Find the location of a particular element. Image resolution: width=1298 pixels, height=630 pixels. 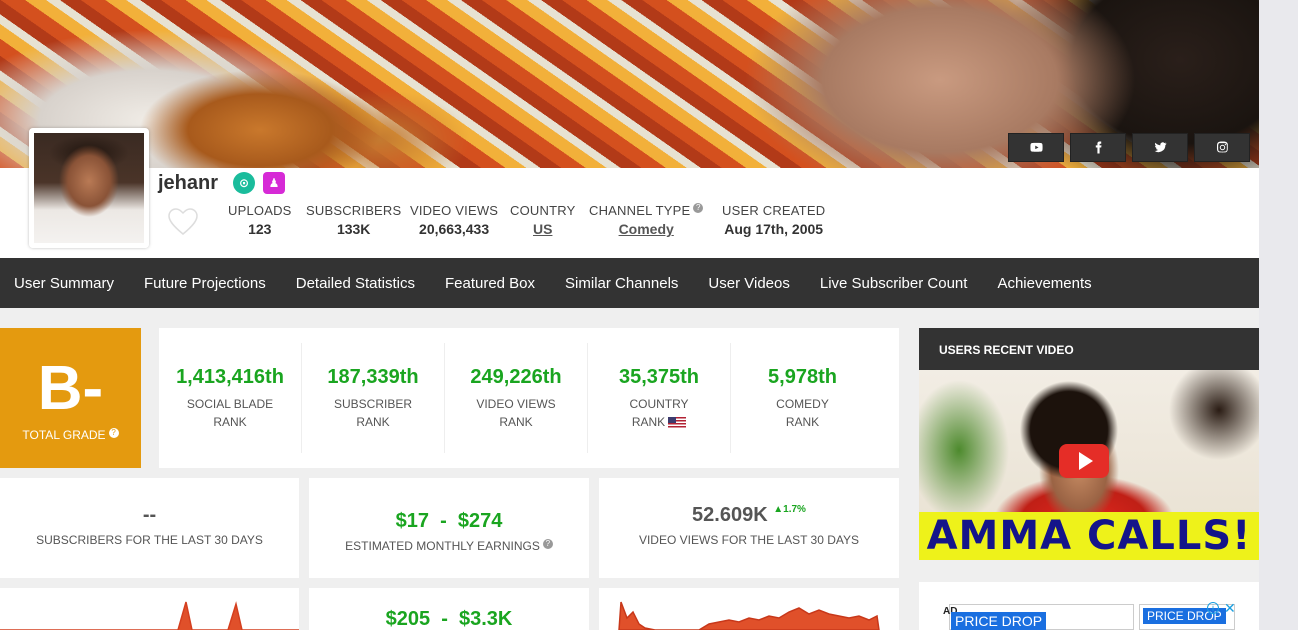

ad-close-icon: ✕ is located at coordinates (1230, 608).